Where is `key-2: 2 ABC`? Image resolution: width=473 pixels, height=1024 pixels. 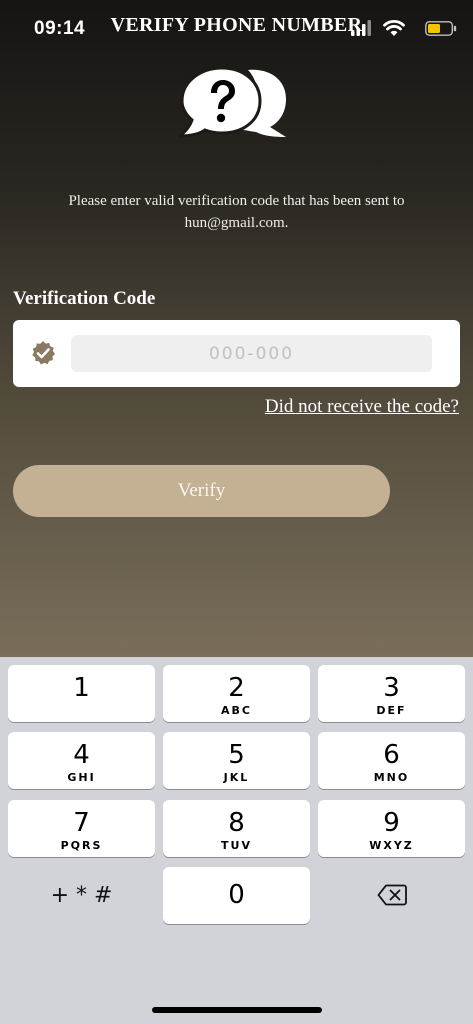 key-2: 2 ABC is located at coordinates (236, 693).